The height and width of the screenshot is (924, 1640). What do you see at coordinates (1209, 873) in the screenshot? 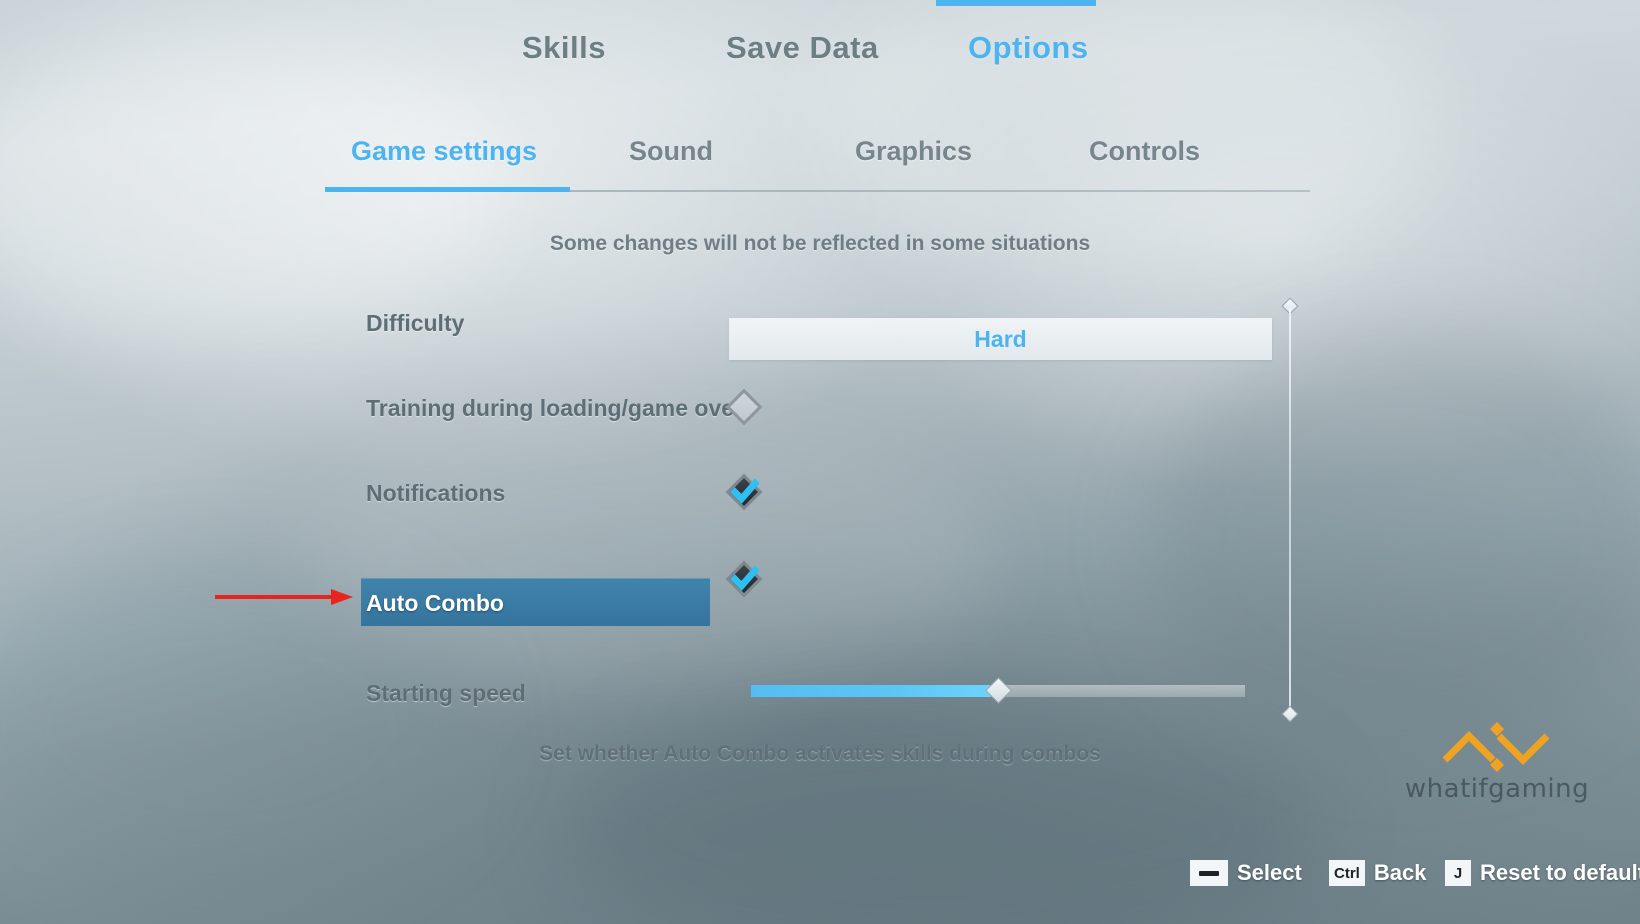
I see `space-bar-icon` at bounding box center [1209, 873].